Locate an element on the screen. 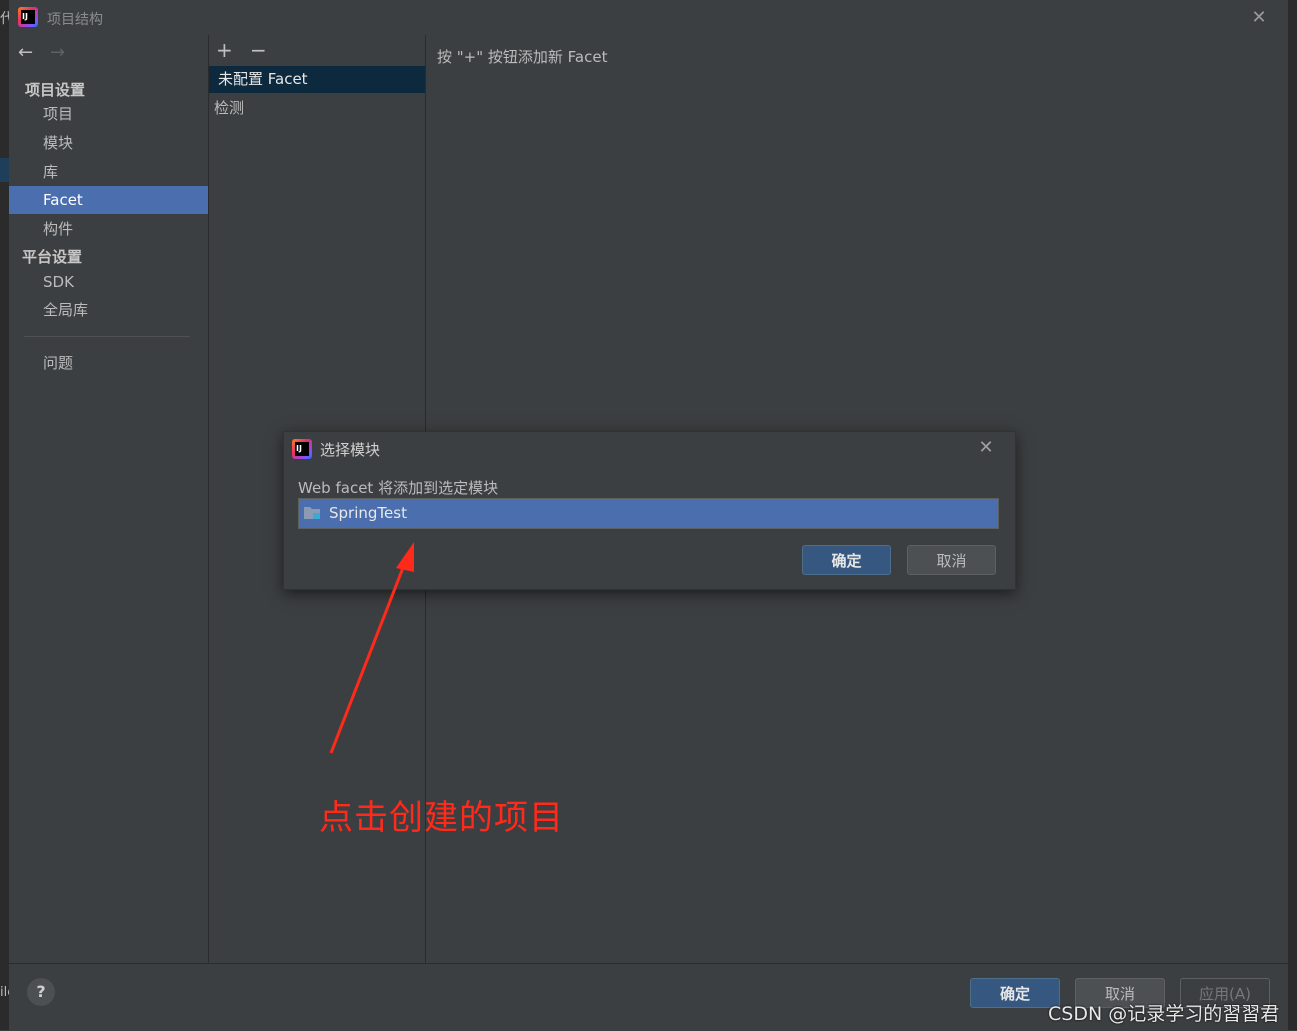 The width and height of the screenshot is (1297, 1031). sidebar-item-project: 项目 is located at coordinates (108, 114).